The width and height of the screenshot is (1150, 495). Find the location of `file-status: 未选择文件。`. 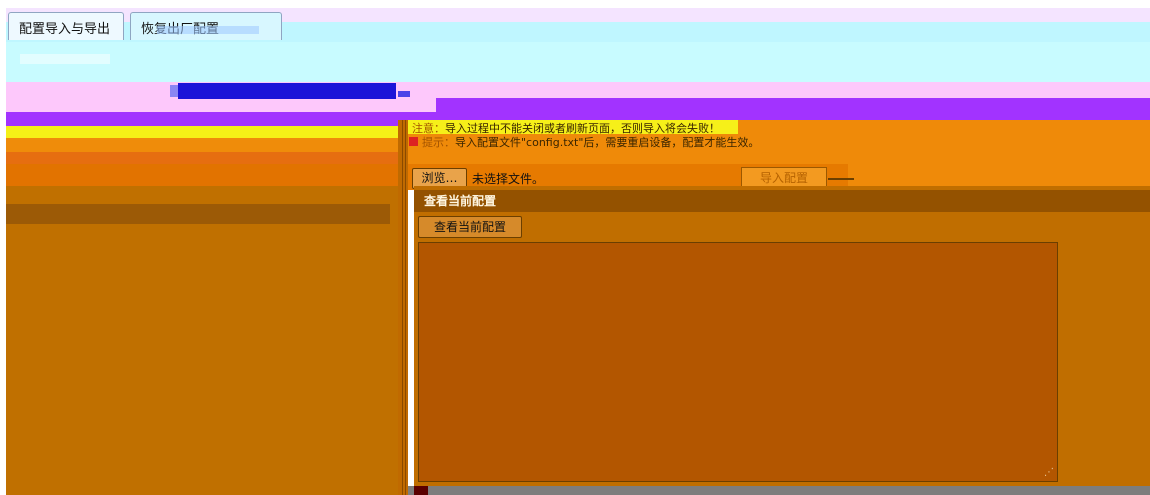

file-status: 未选择文件。 is located at coordinates (508, 179).